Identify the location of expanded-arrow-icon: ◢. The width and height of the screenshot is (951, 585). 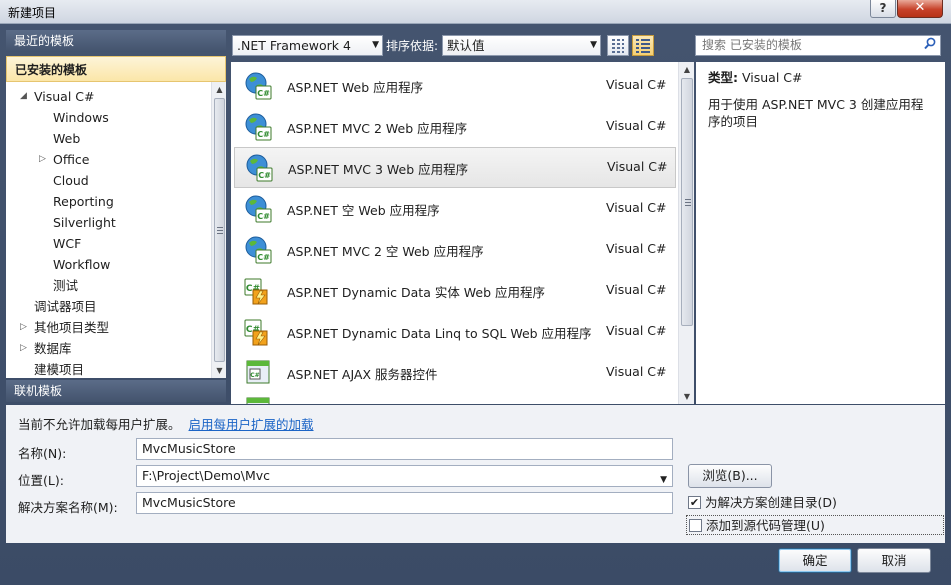
(23, 96).